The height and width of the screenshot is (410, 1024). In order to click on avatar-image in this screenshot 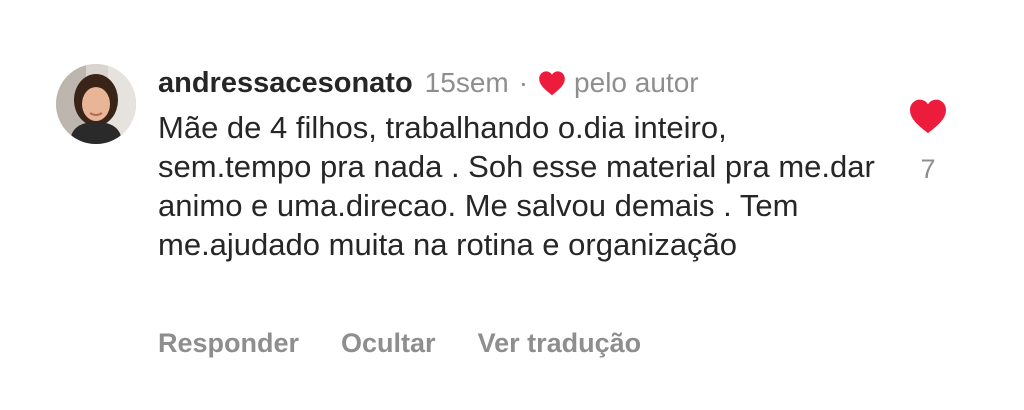, I will do `click(96, 104)`.